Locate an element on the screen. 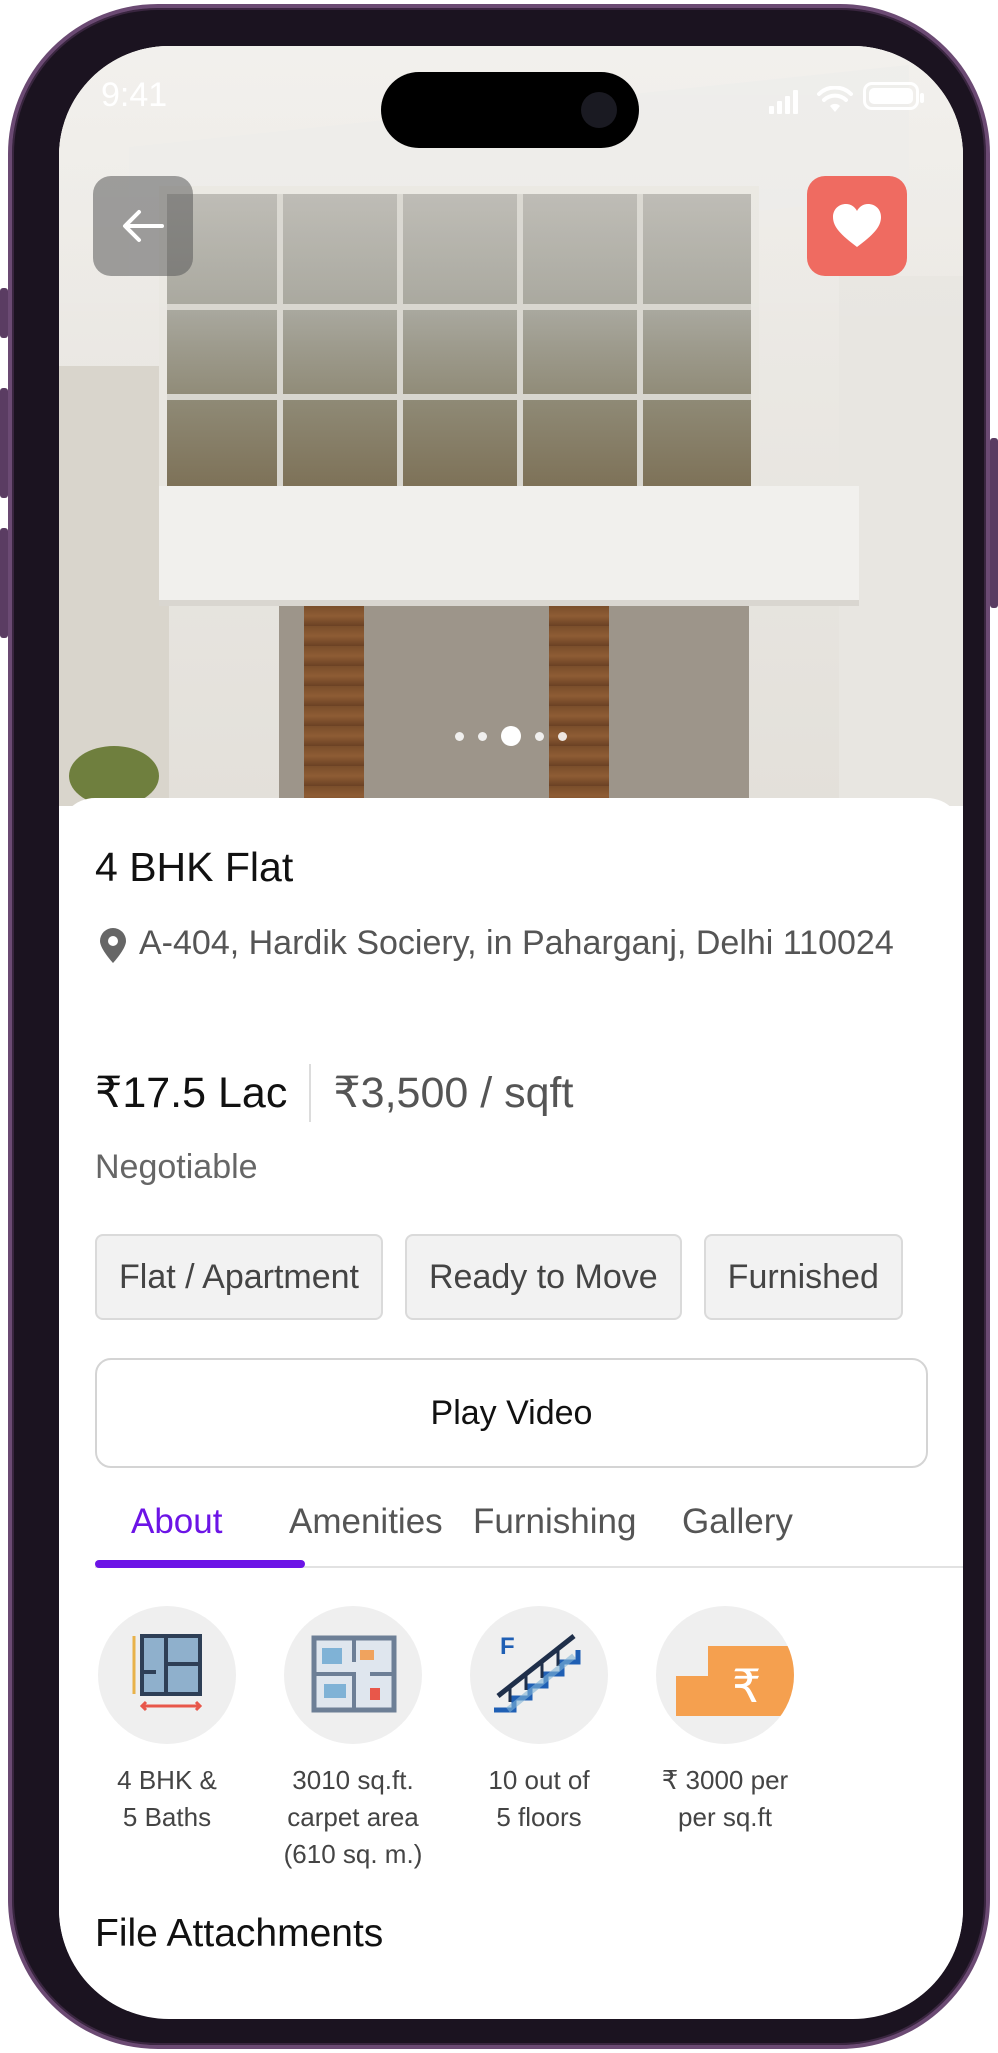 The image size is (998, 2053). carousel-dot-active is located at coordinates (511, 736).